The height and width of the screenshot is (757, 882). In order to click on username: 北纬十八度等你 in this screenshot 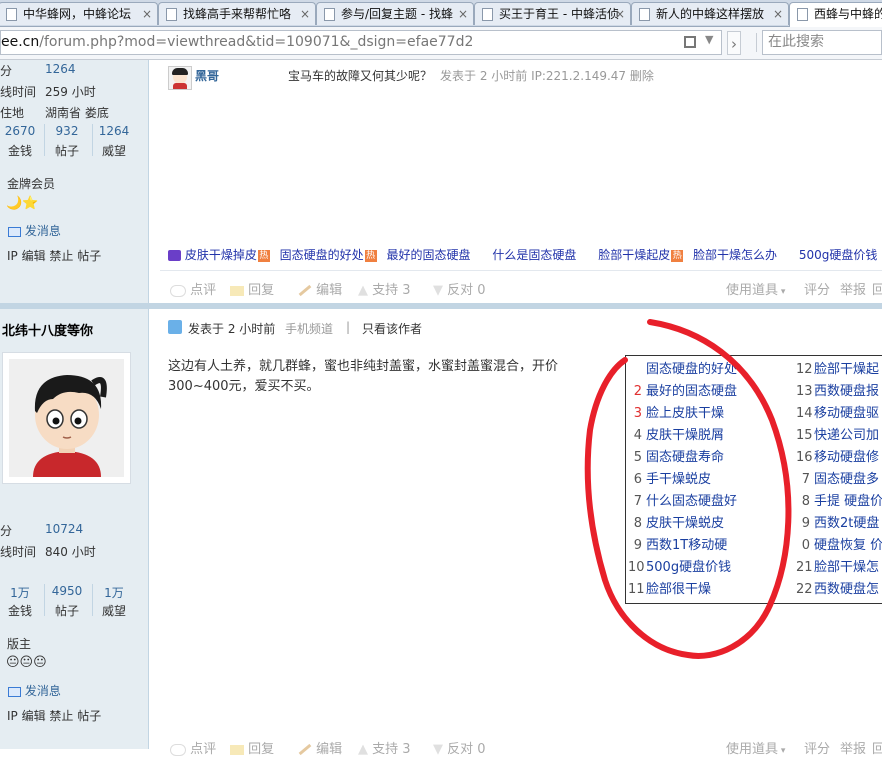, I will do `click(47, 329)`.